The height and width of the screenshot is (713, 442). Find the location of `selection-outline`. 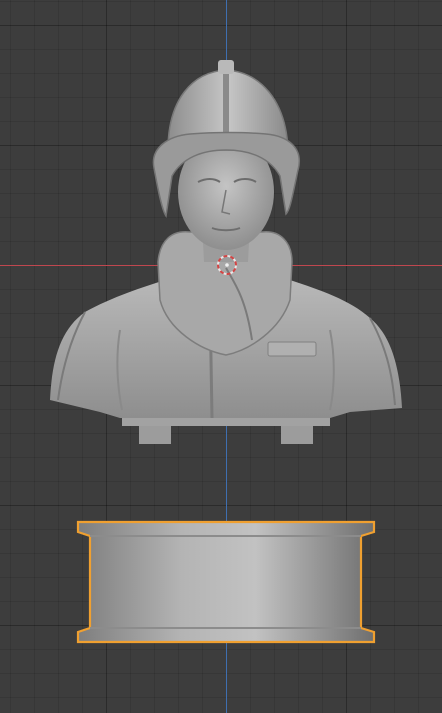

selection-outline is located at coordinates (226, 582).